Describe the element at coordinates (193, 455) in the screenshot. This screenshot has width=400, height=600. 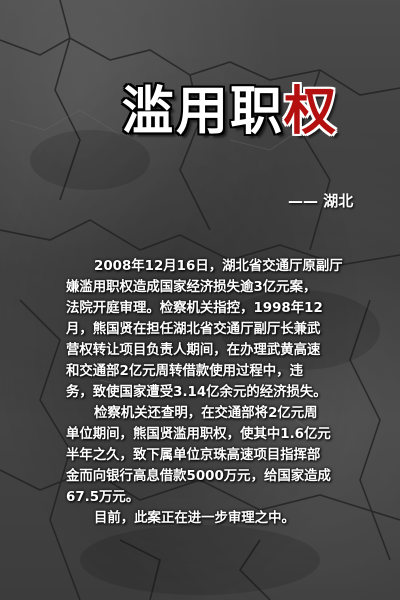
I see `article-line: 半年之久，致下属单位京珠高速项目指挥部` at that location.